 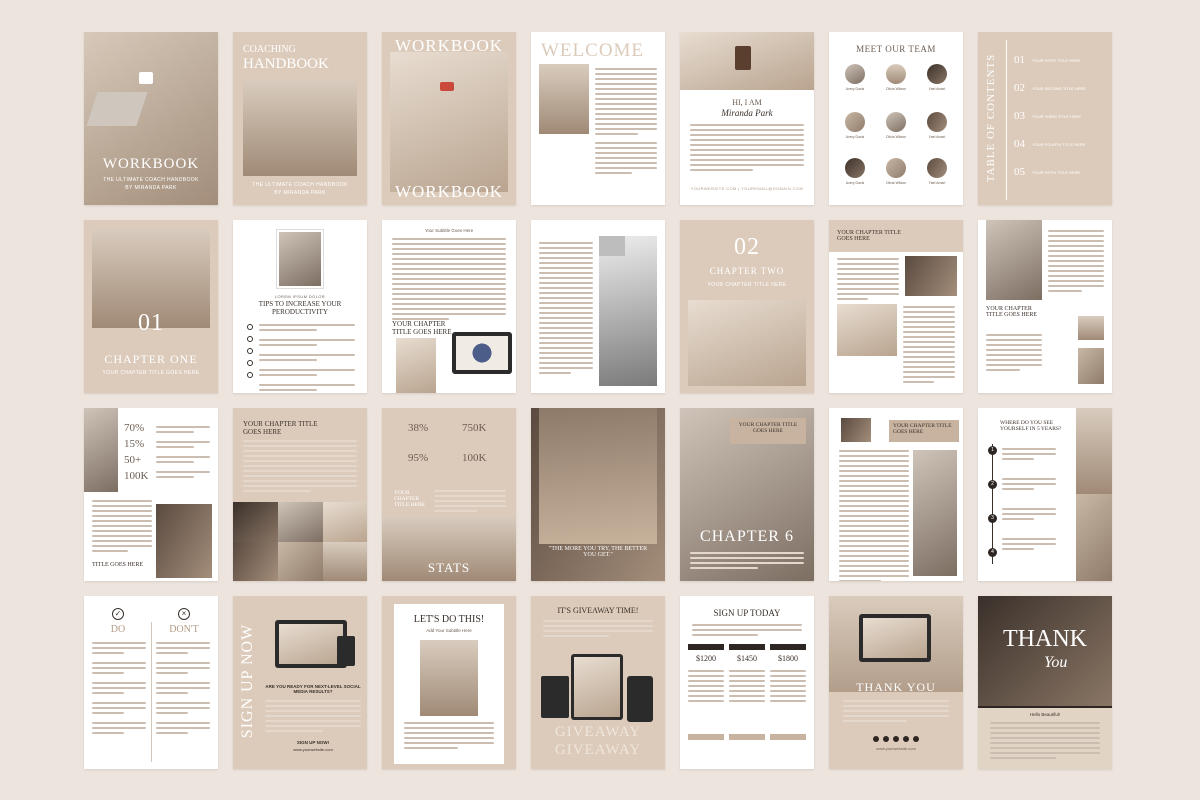 I want to click on tips-kicker: LOREM IPSUM DOLOR, so click(x=300, y=296).